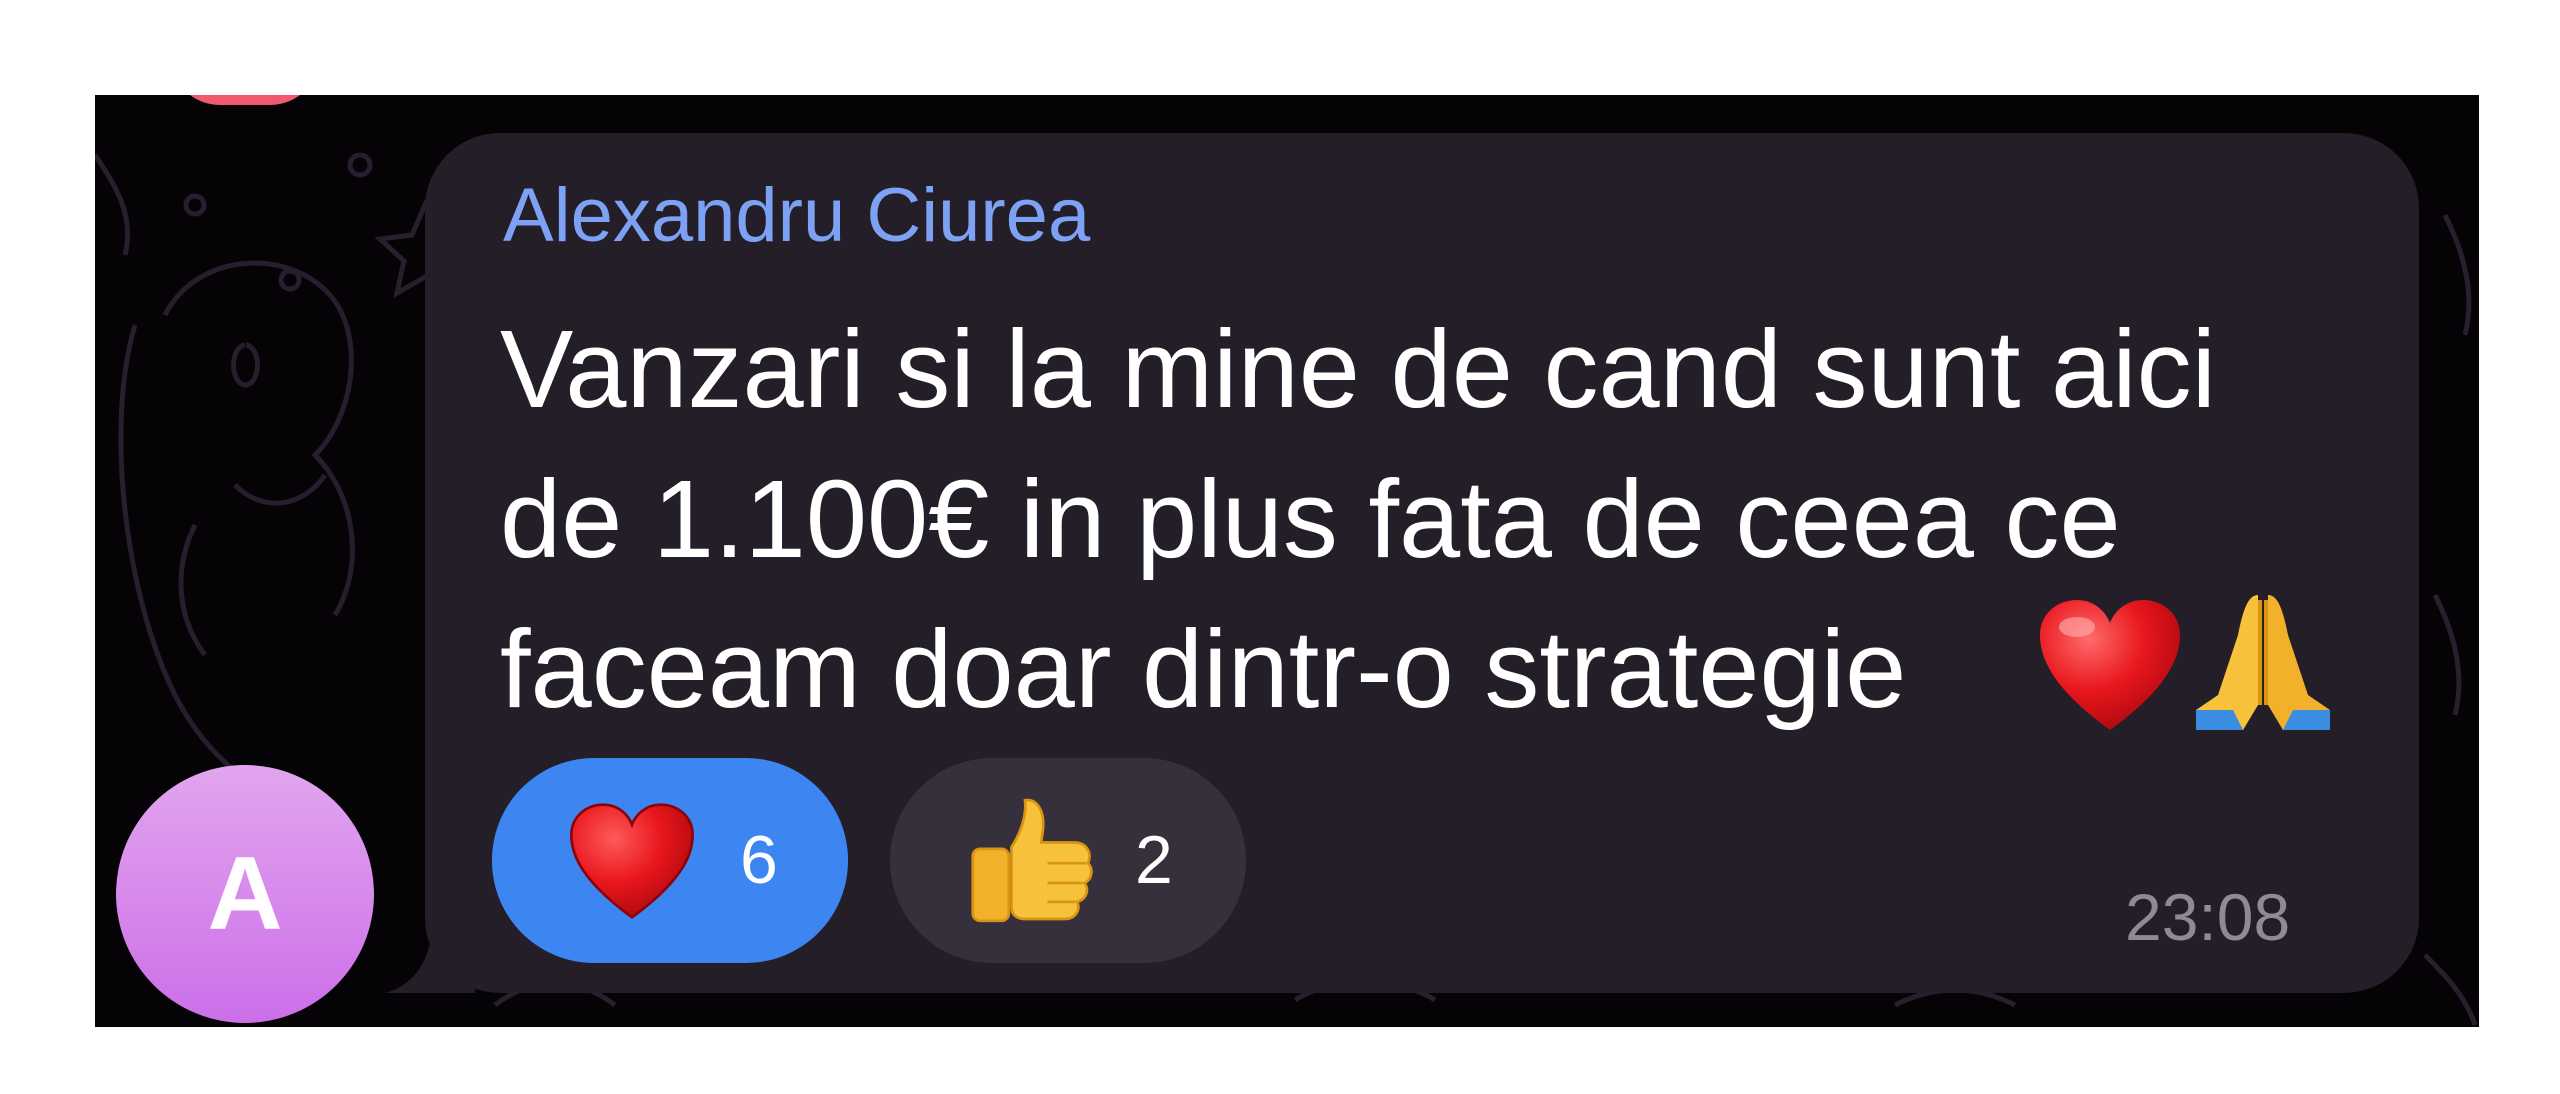 This screenshot has height=1094, width=2560. What do you see at coordinates (1310, 519) in the screenshot?
I see `message-line: de 1.100€ in plus fata de ceea ce` at bounding box center [1310, 519].